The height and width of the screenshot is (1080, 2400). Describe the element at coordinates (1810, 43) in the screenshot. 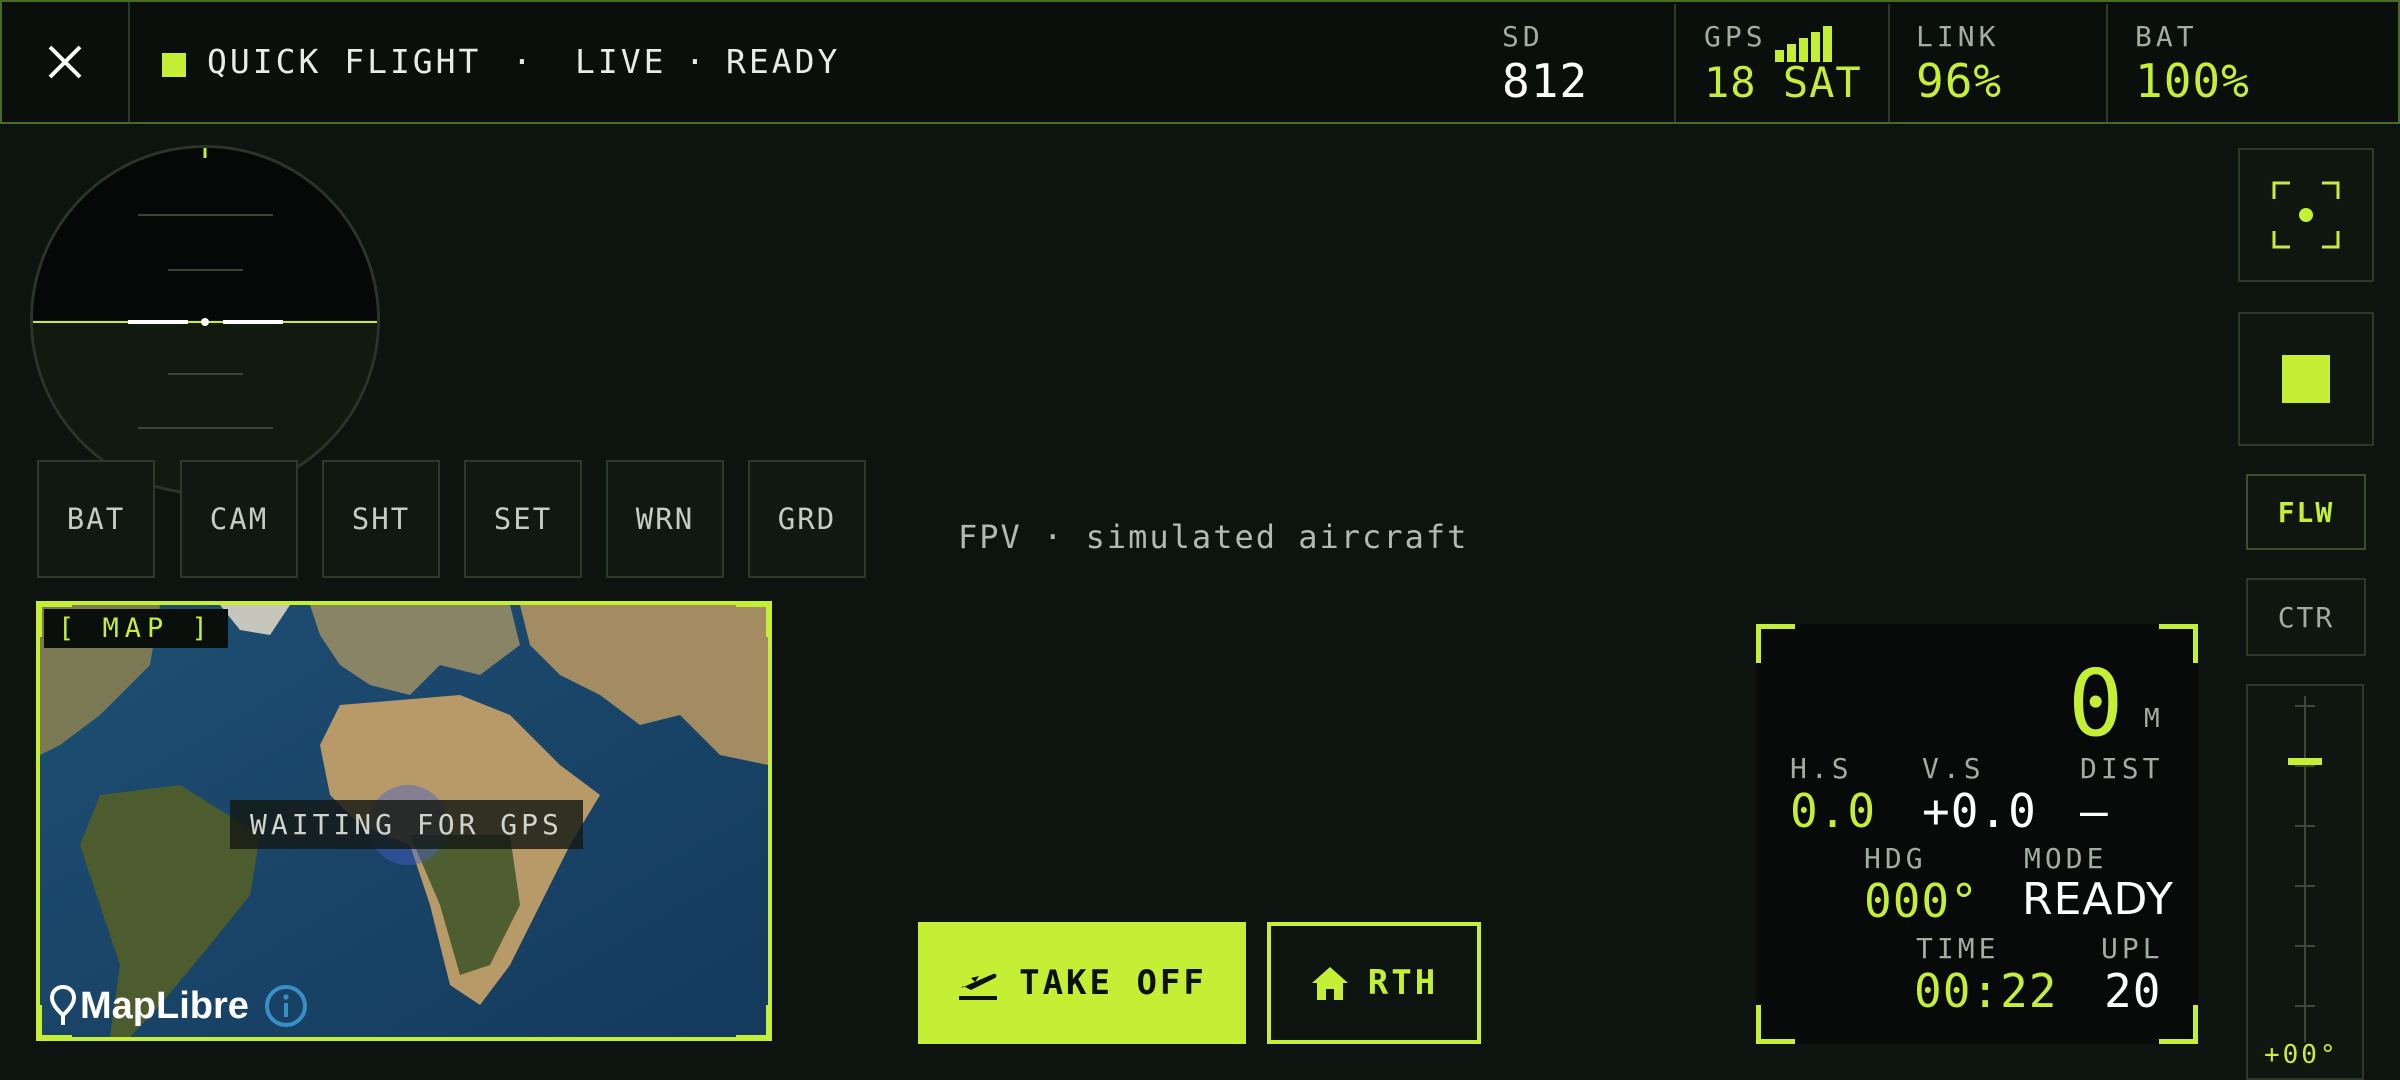

I see `signal-bars-icon` at that location.